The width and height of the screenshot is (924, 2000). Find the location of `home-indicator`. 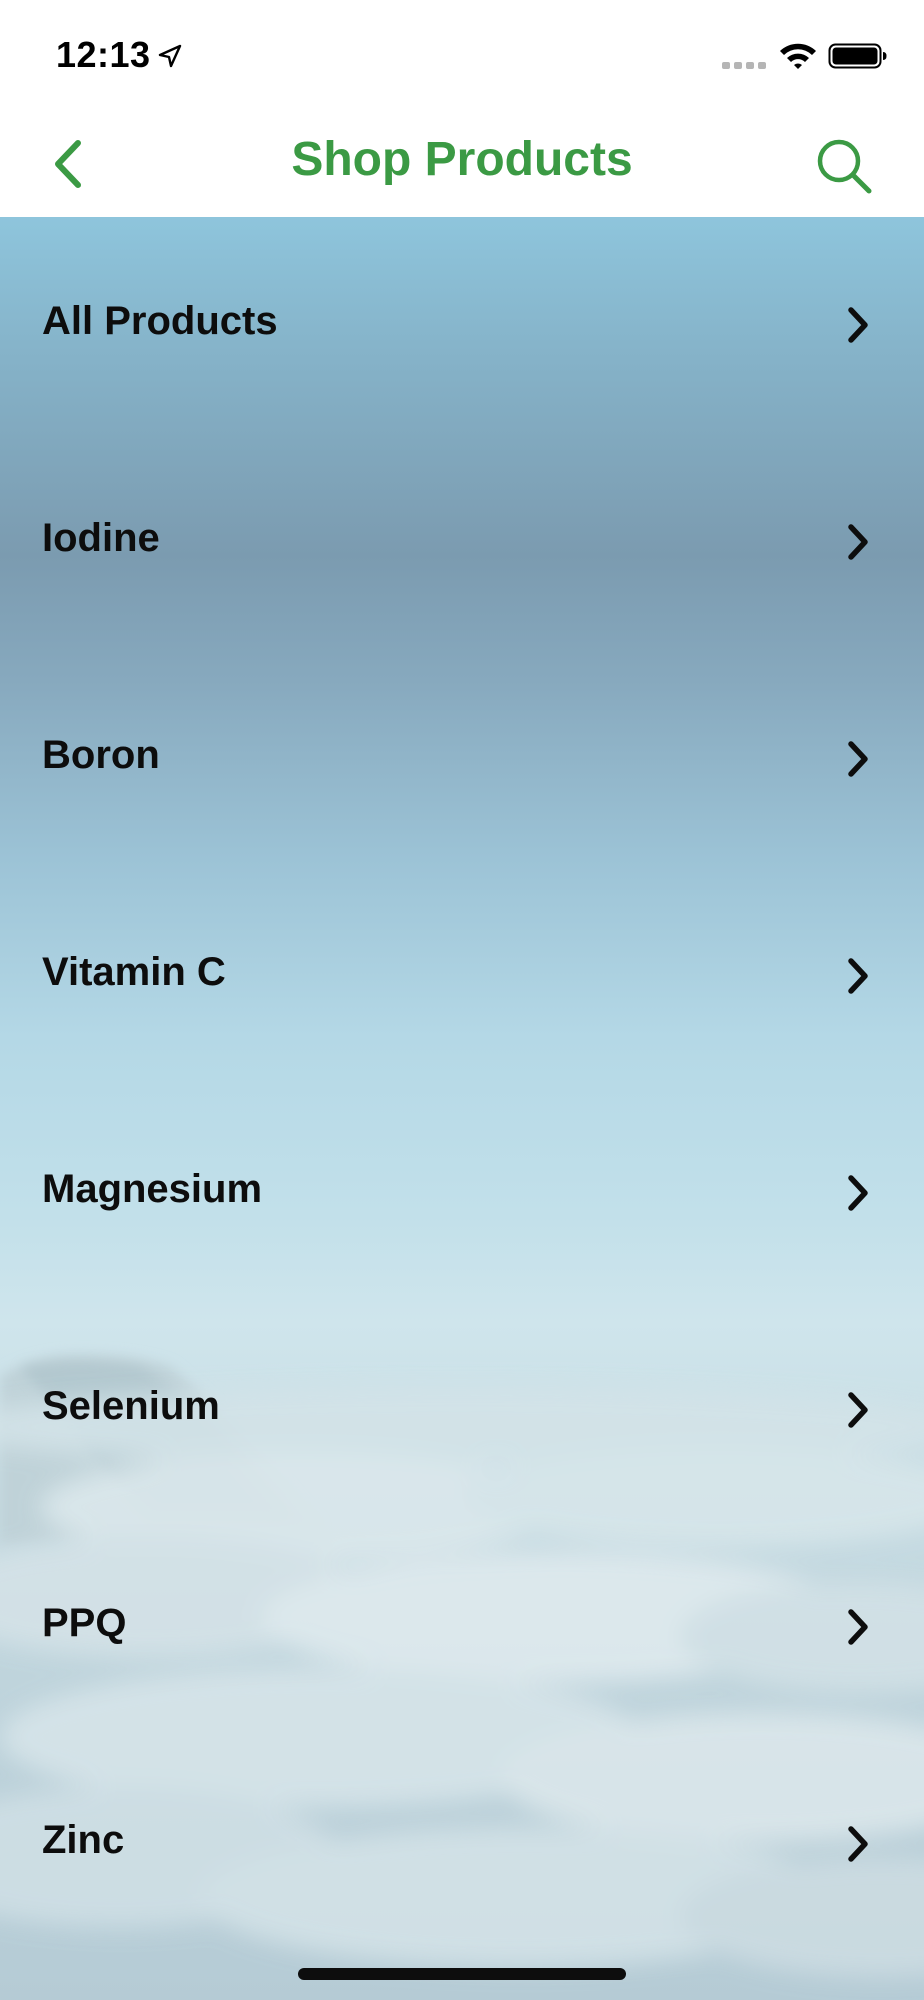

home-indicator is located at coordinates (462, 1974).